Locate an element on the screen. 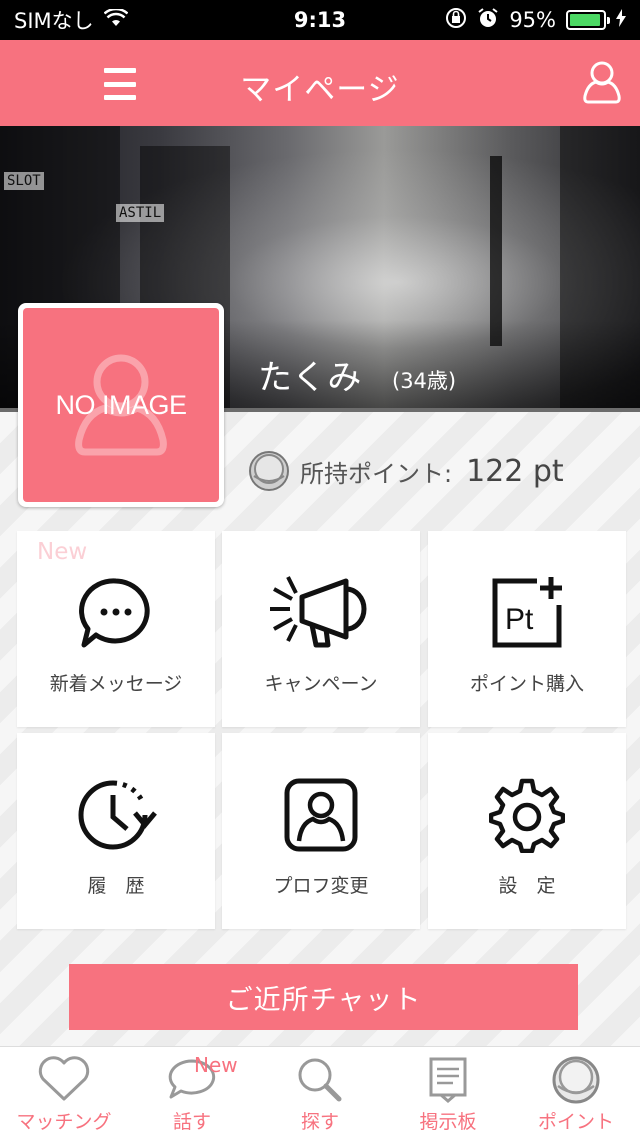  tile-label: キャンペーン is located at coordinates (321, 684).